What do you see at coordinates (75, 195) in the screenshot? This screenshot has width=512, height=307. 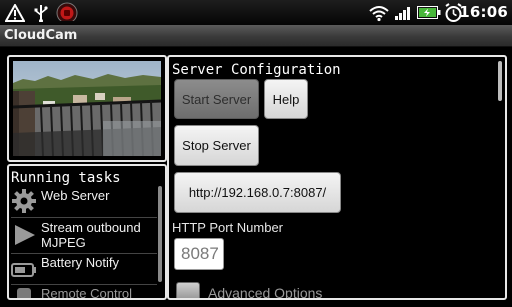 I see `task-label: Web Server` at bounding box center [75, 195].